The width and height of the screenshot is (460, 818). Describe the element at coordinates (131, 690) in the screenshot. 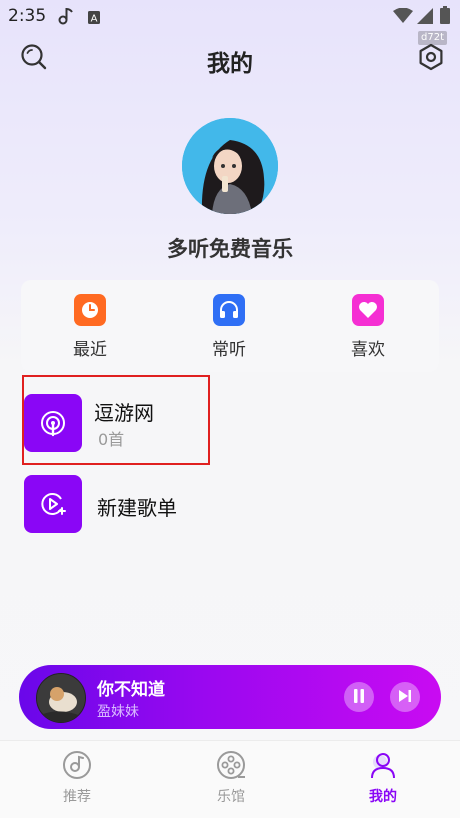

I see `now-playing-title: 你不知道` at that location.